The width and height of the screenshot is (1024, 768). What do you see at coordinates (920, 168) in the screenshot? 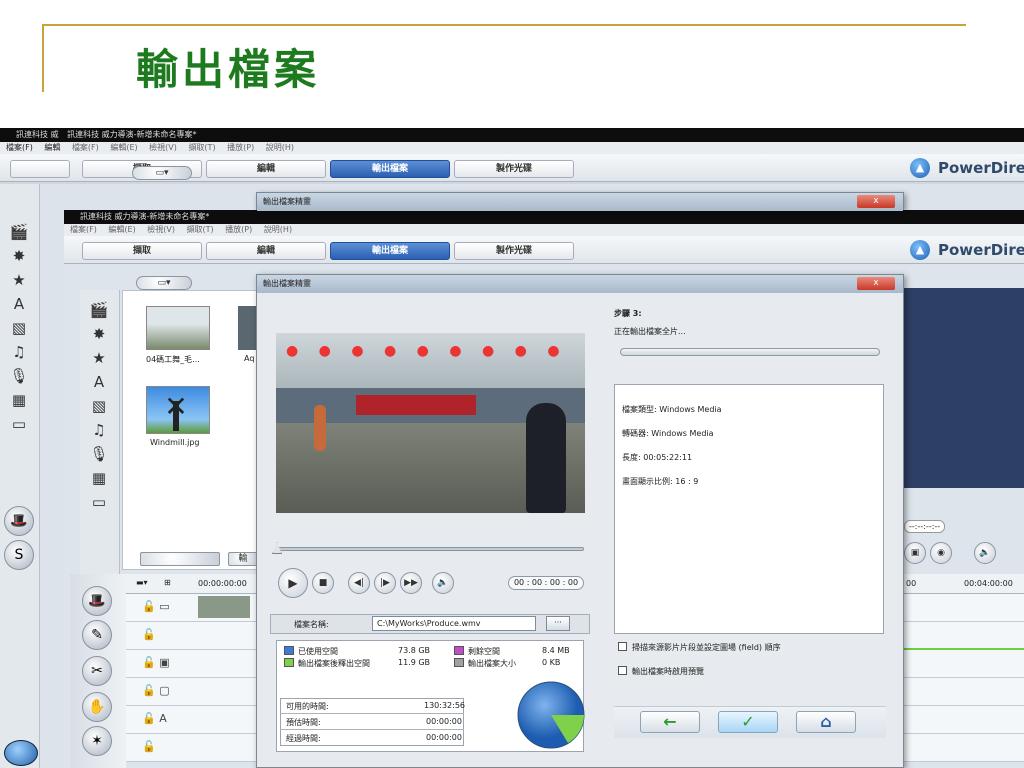
I see `back-brand-up-icon: ▲` at bounding box center [920, 168].